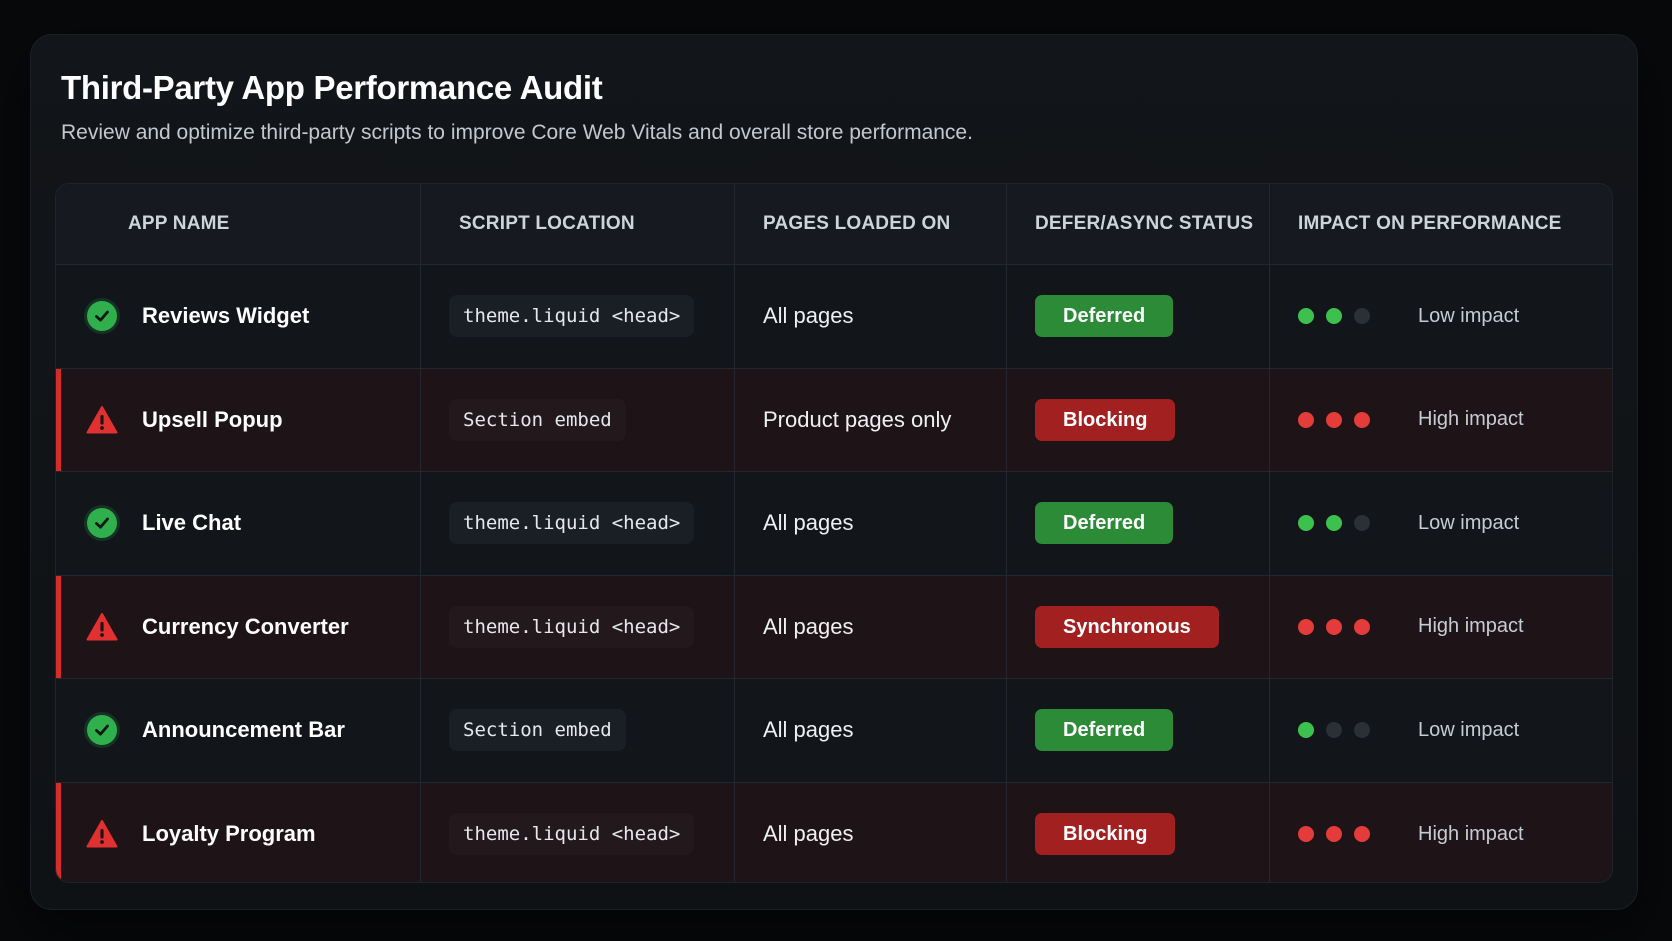  I want to click on status-badge: Synchronous, so click(1127, 626).